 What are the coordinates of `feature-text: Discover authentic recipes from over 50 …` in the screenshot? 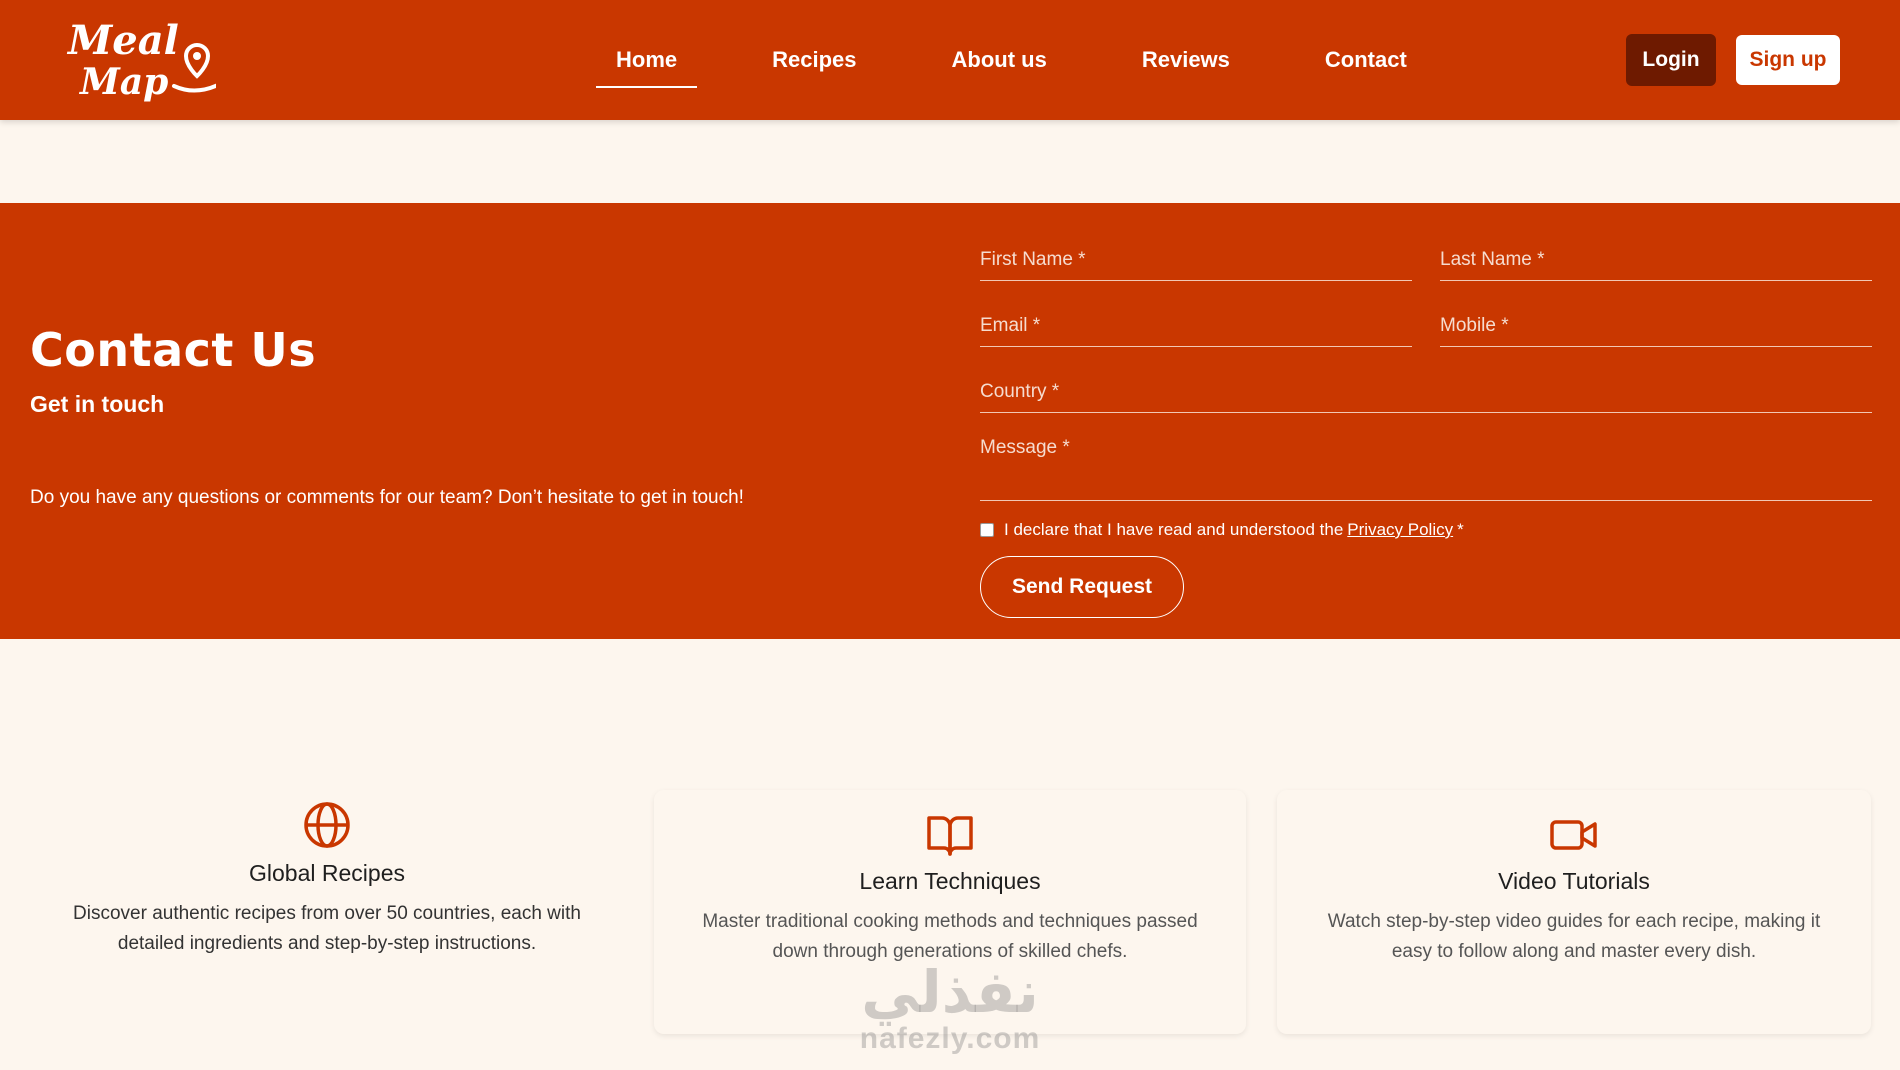 It's located at (327, 928).